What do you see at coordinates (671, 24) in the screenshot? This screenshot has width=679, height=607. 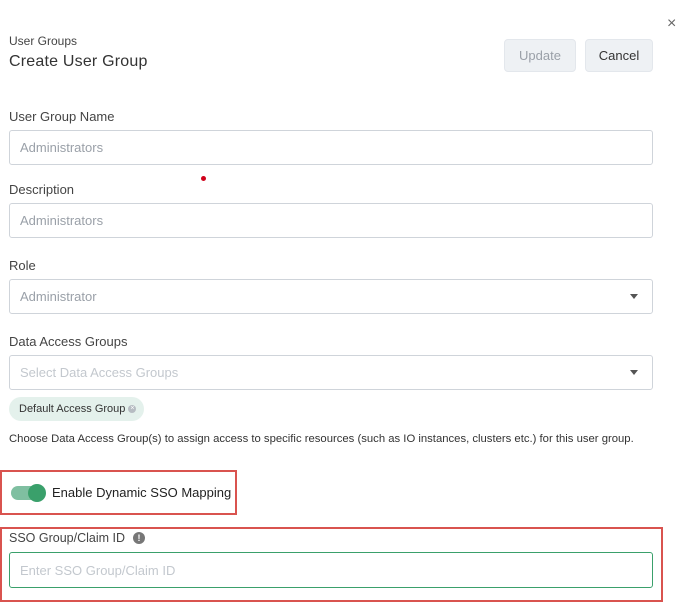 I see `close-icon: ×` at bounding box center [671, 24].